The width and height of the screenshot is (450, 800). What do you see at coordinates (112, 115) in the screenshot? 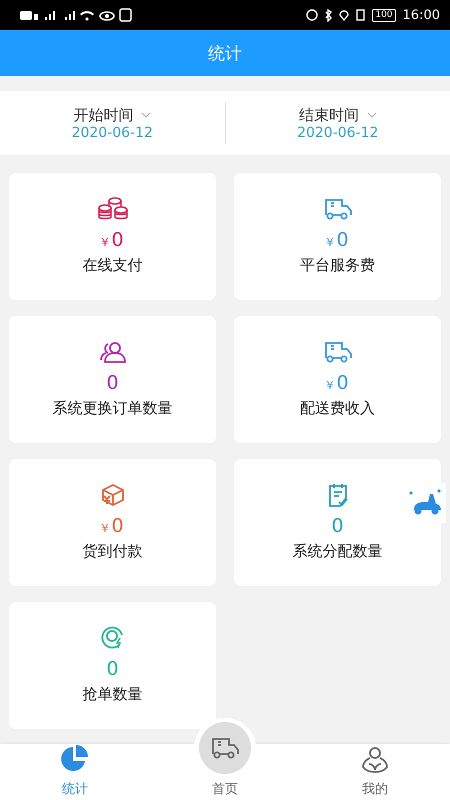
I see `date-picker: 开始时间` at bounding box center [112, 115].